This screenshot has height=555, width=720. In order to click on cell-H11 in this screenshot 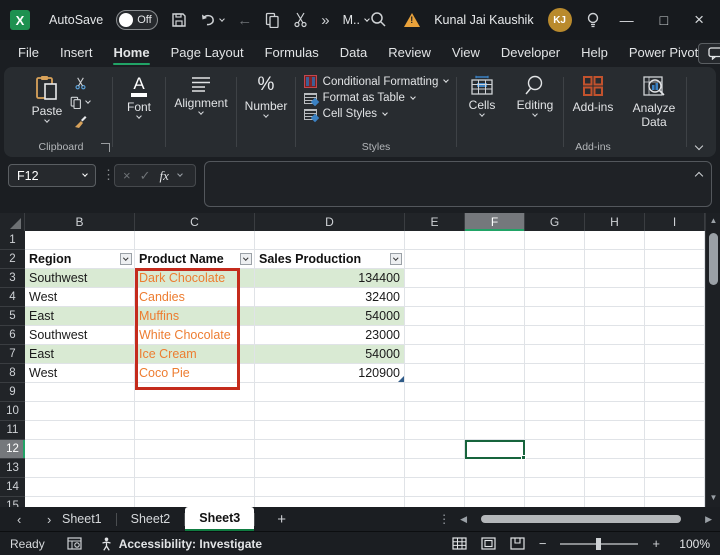, I will do `click(615, 430)`.